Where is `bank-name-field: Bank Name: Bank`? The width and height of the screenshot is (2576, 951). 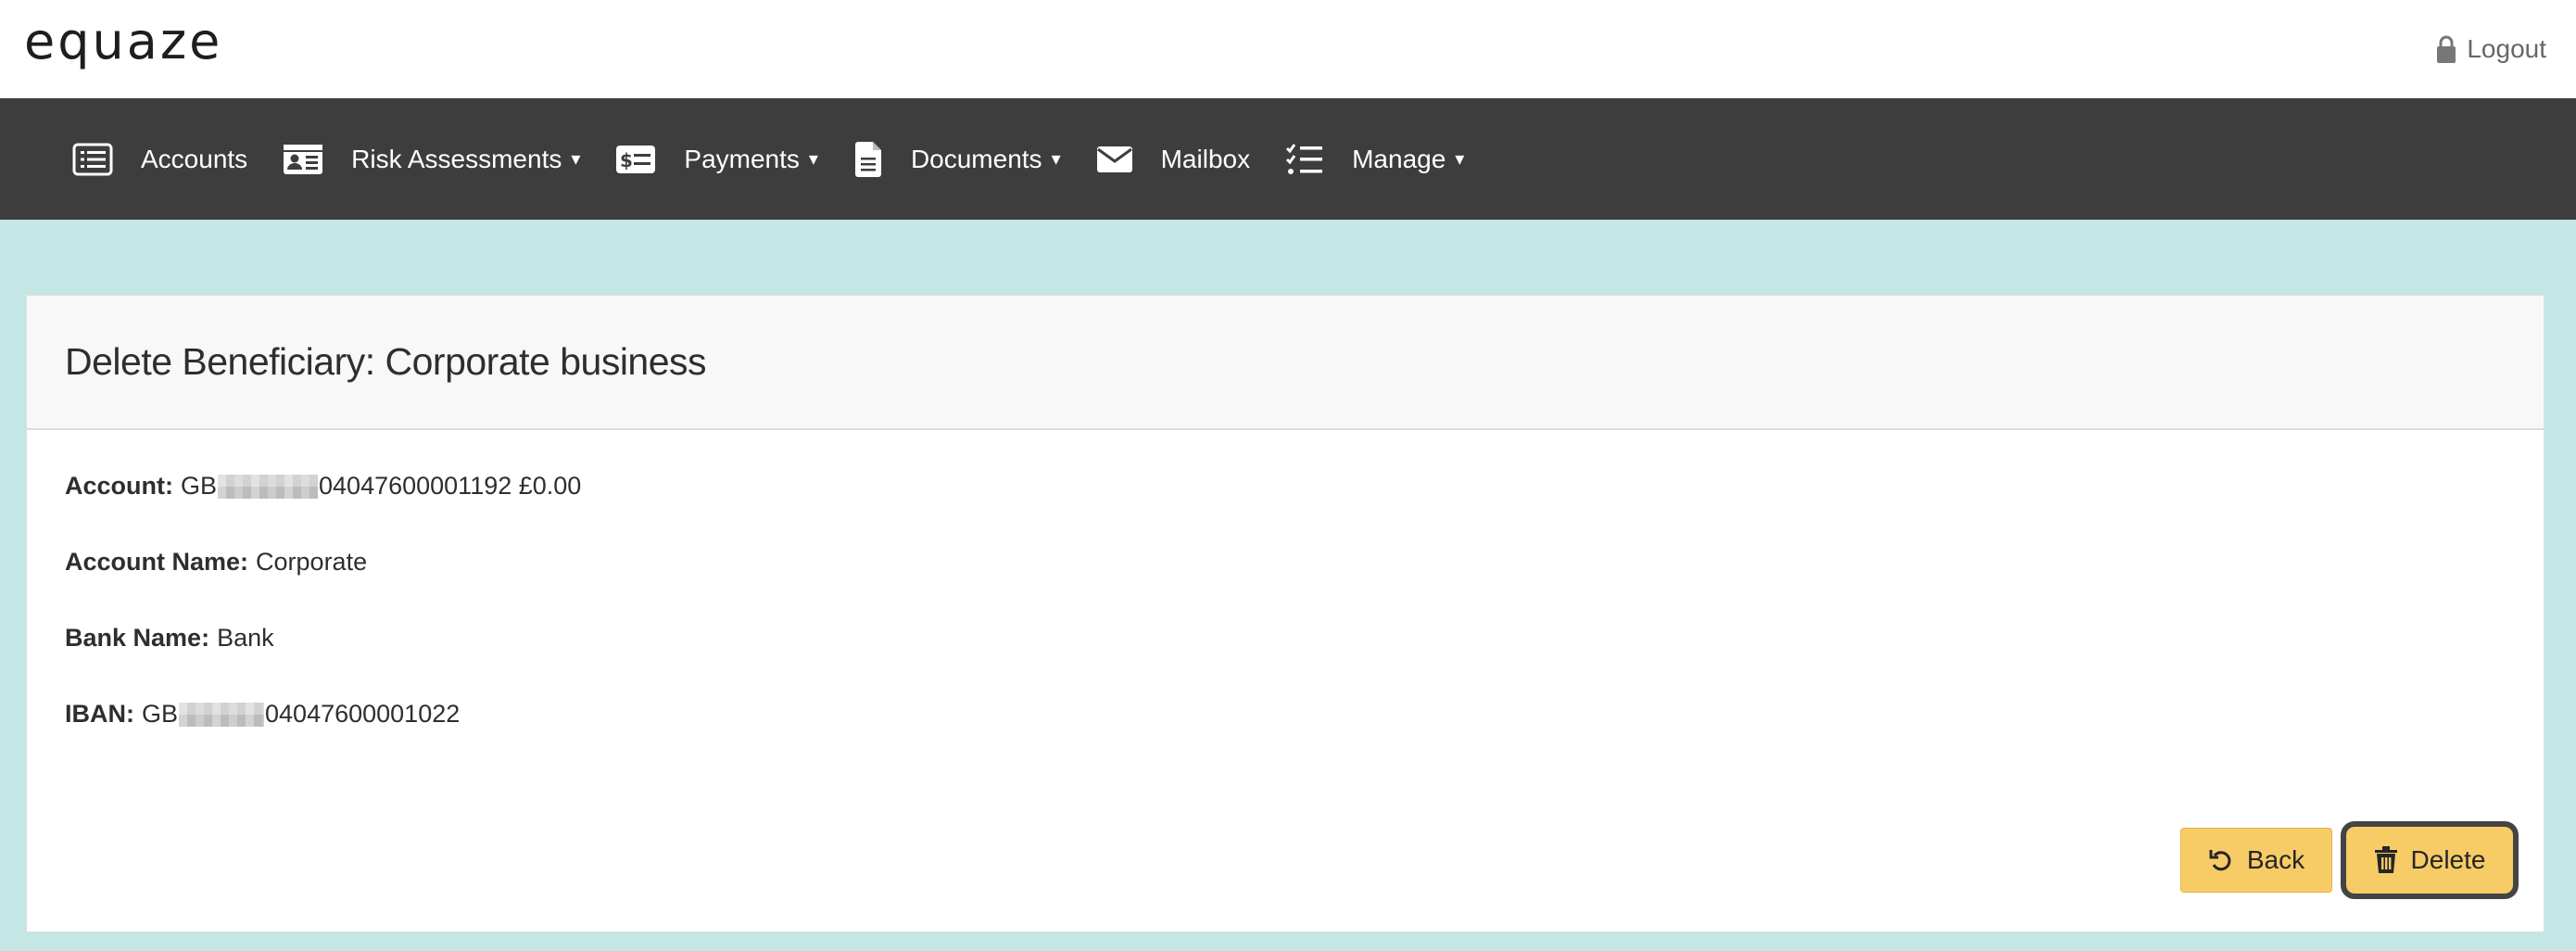
bank-name-field: Bank Name: Bank is located at coordinates (170, 638).